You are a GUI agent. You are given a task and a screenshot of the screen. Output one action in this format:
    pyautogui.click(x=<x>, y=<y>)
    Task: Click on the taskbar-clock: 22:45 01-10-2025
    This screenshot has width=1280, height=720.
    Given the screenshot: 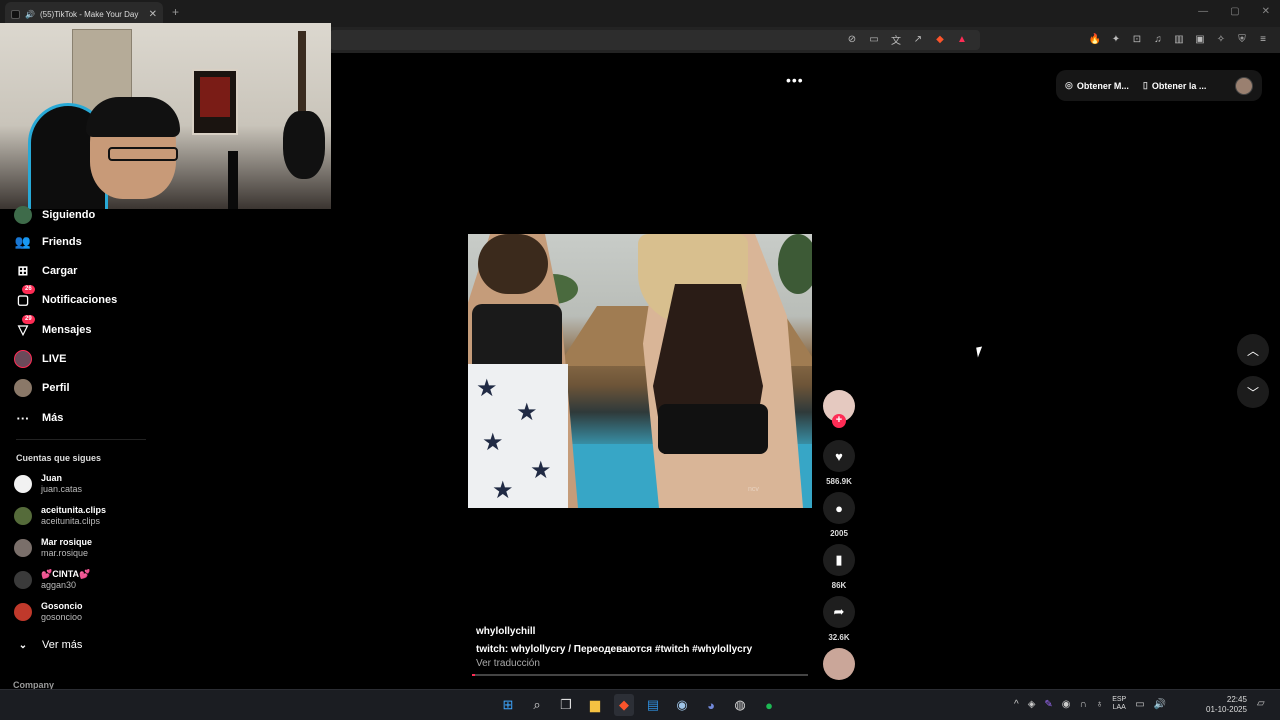 What is the action you would take?
    pyautogui.click(x=1226, y=705)
    